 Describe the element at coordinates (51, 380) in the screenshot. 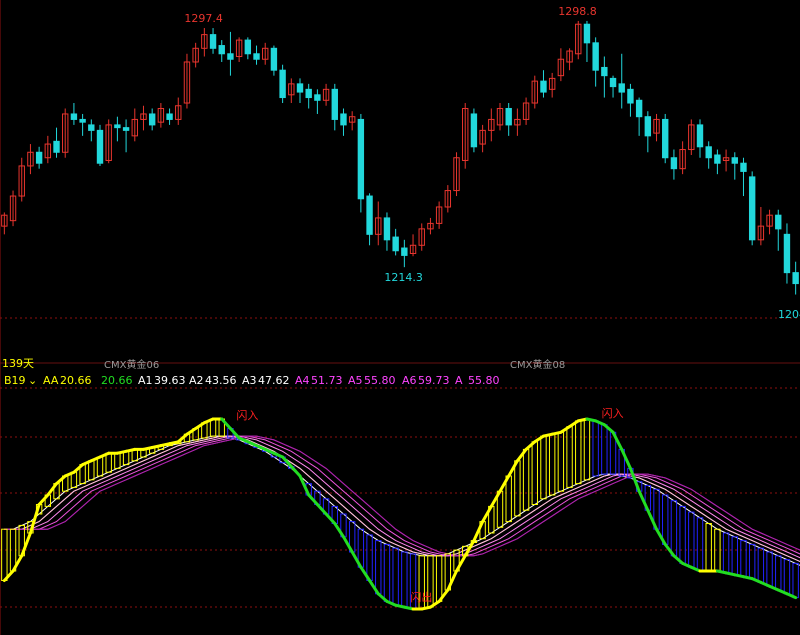

I see `aa-label: AA` at that location.